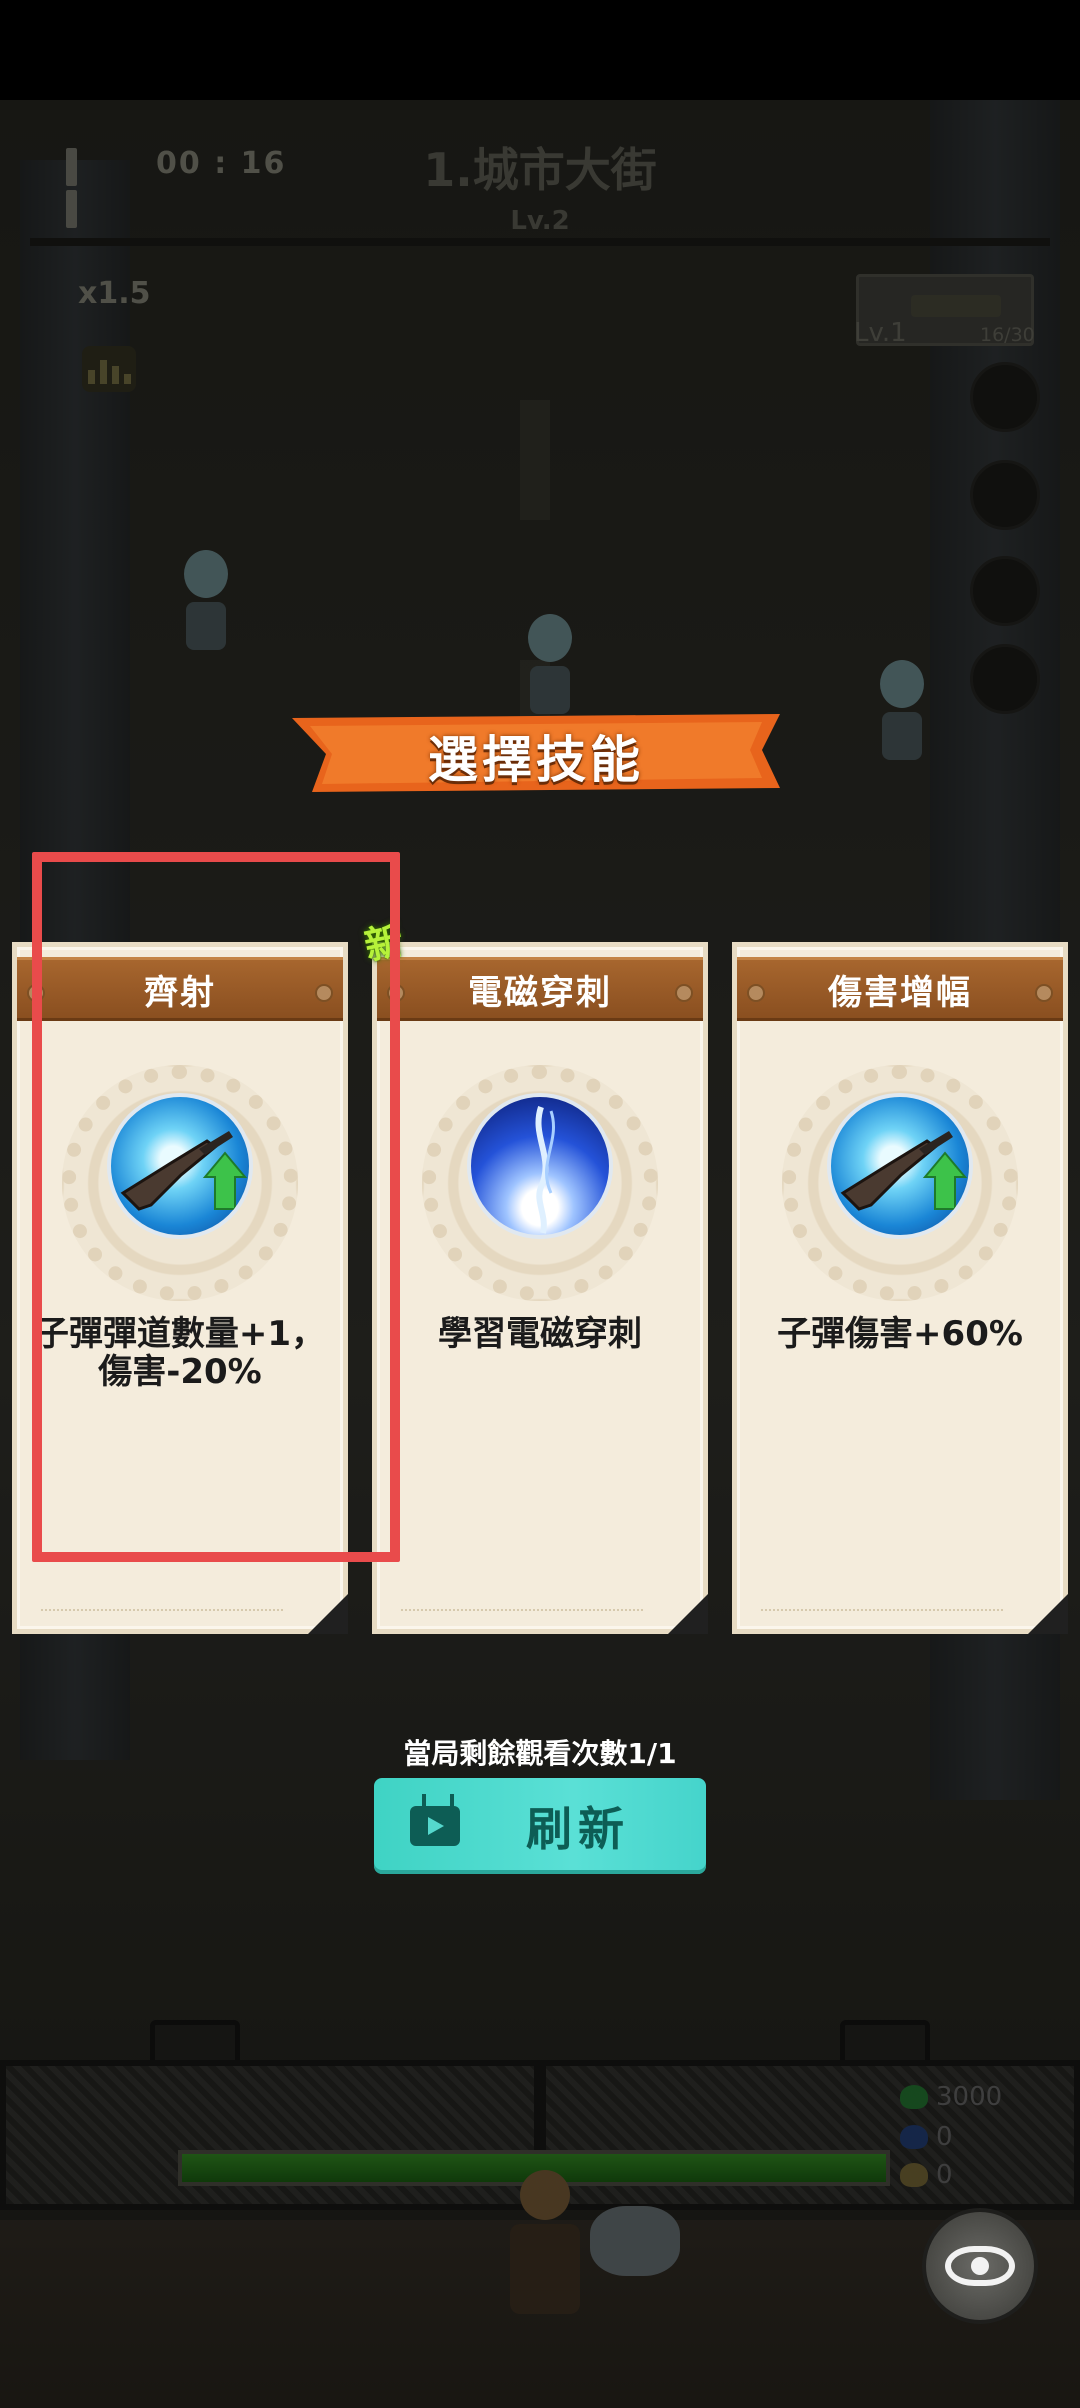 This screenshot has height=2408, width=1080. I want to click on eye-view-button, so click(980, 2266).